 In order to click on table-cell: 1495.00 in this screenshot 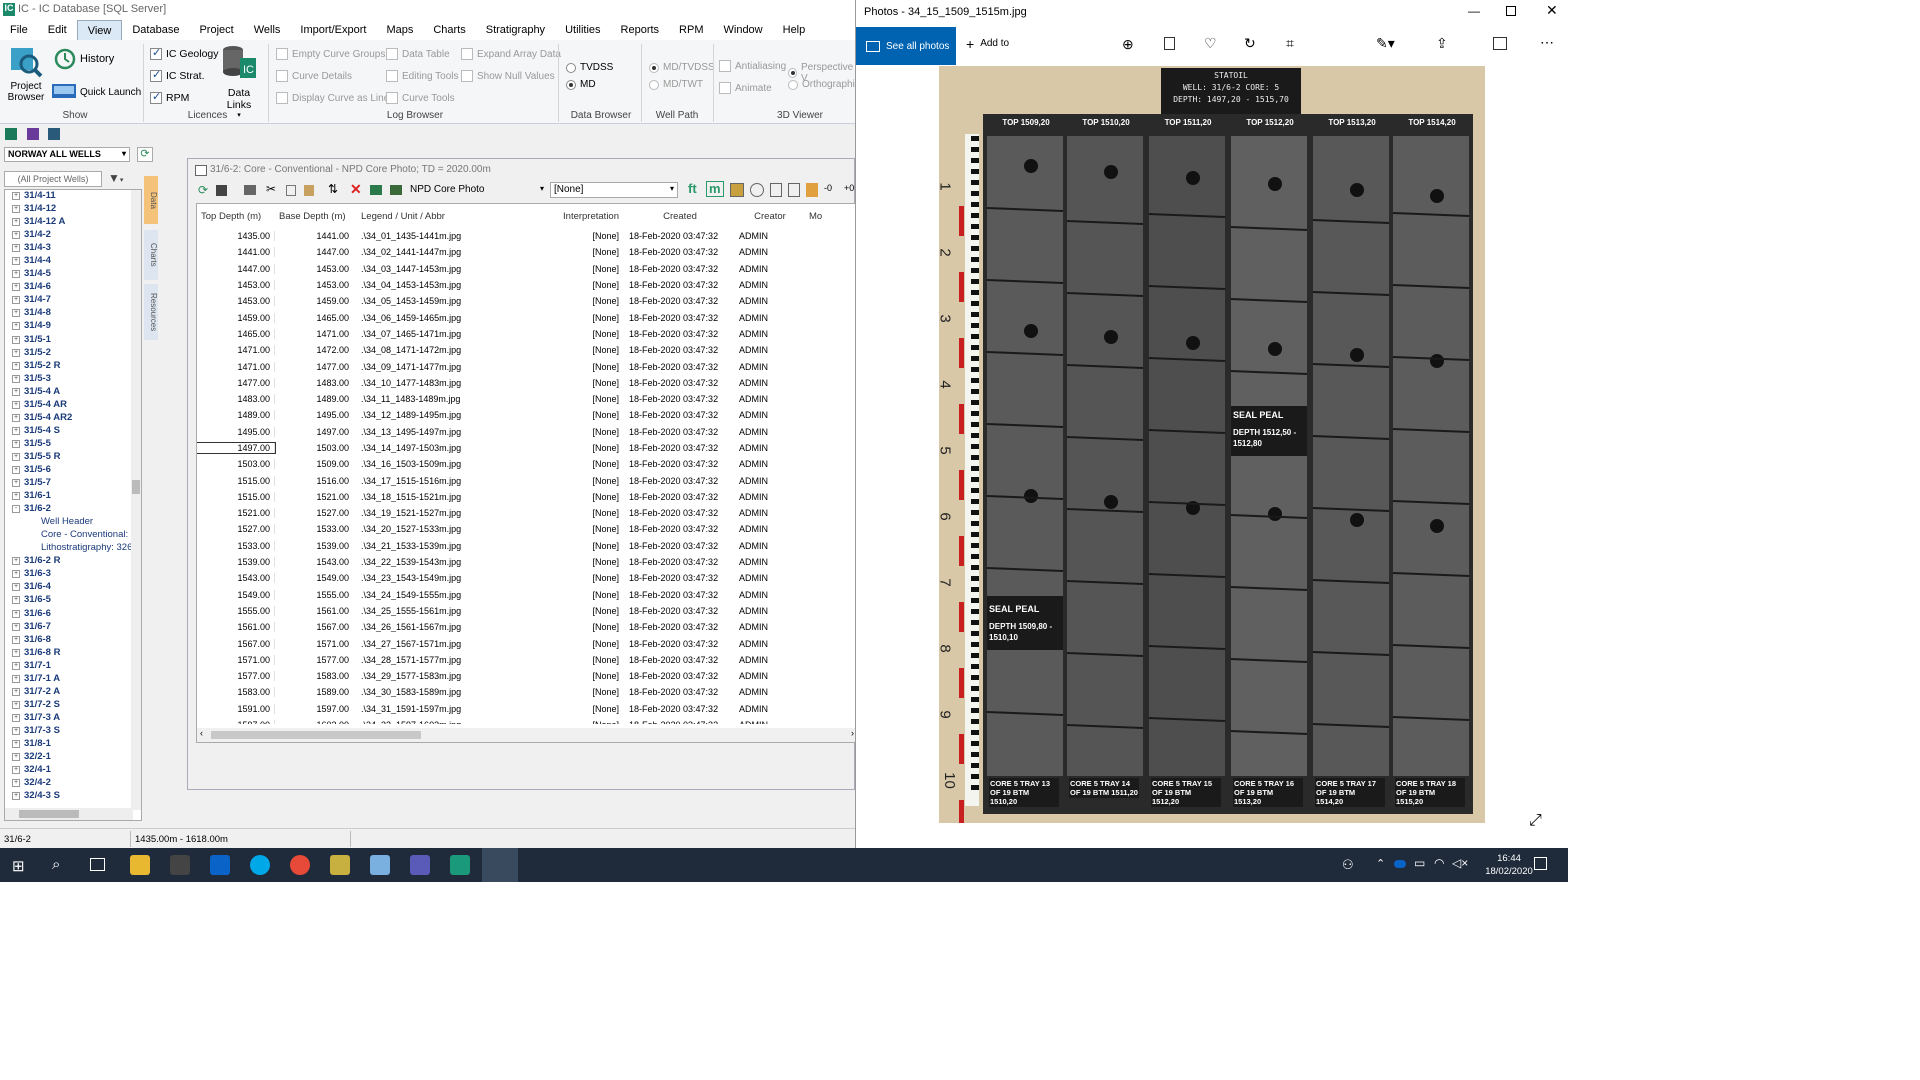, I will do `click(314, 415)`.